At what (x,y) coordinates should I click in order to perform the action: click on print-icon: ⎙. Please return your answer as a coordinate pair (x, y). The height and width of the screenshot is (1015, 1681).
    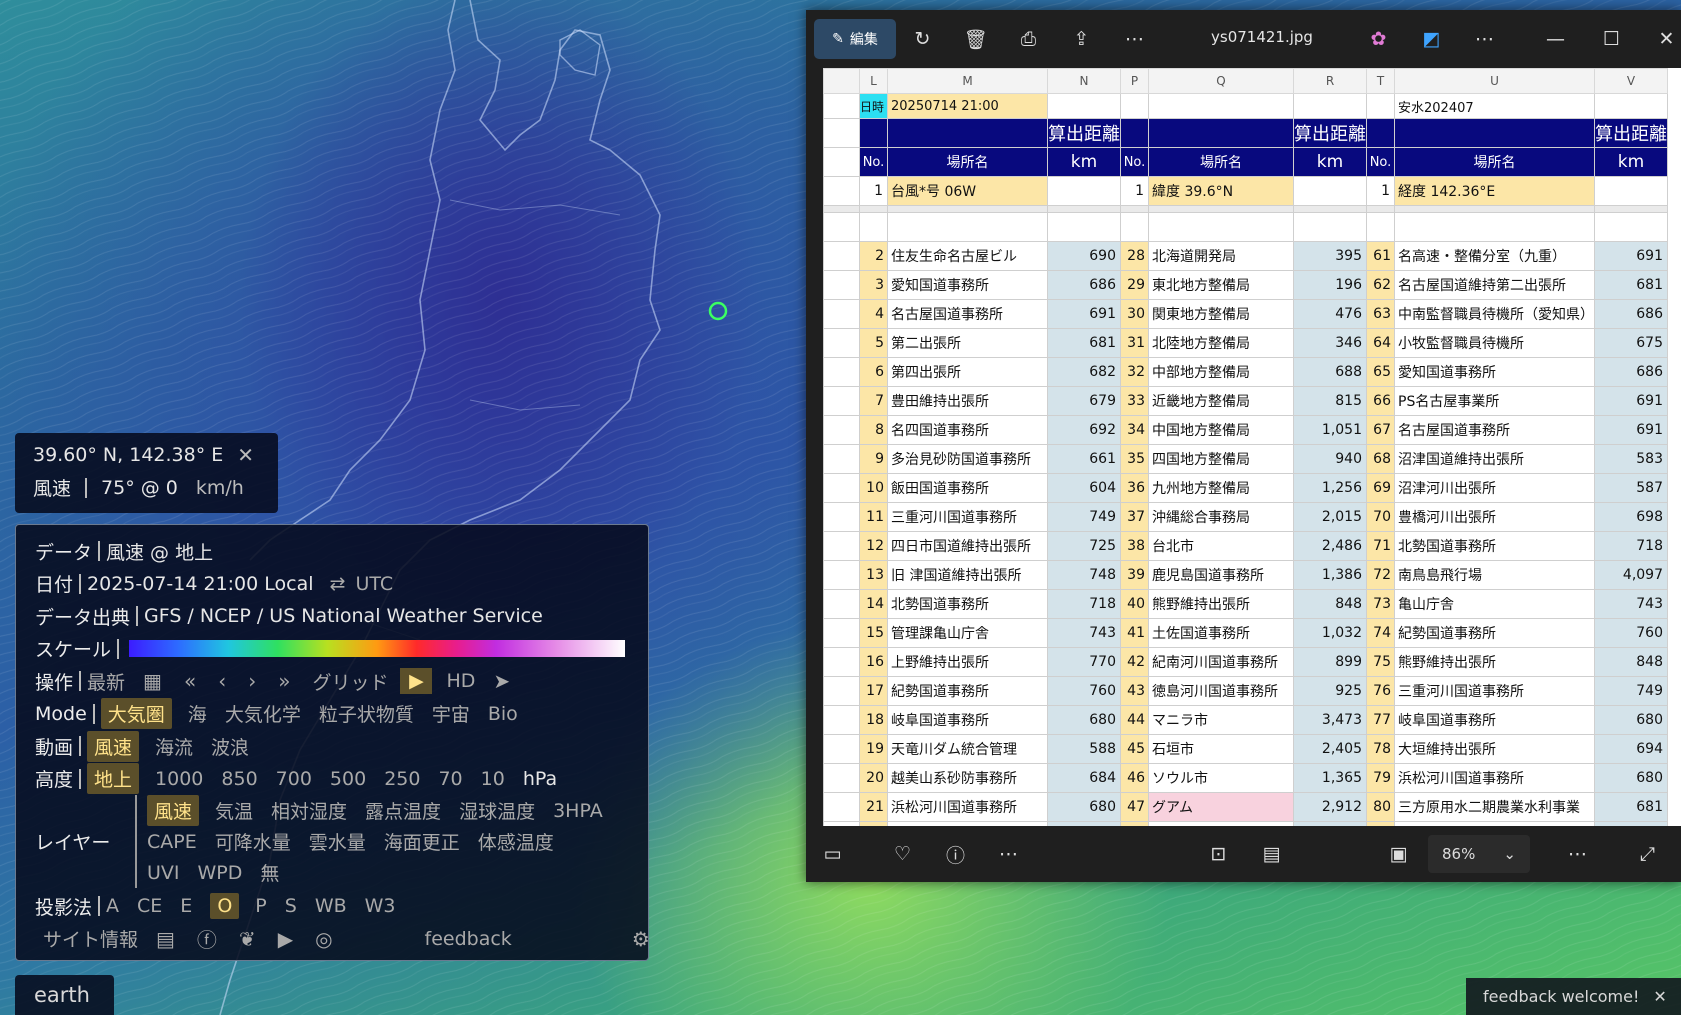
    Looking at the image, I should click on (1028, 39).